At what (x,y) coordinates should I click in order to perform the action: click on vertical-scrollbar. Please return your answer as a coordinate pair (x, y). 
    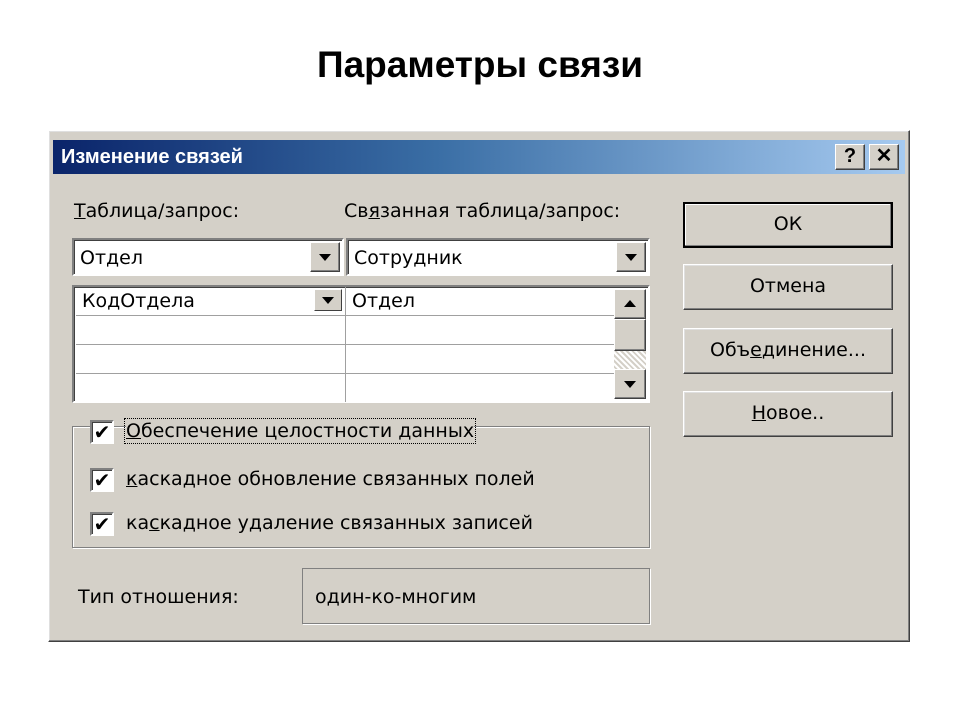
    Looking at the image, I should click on (630, 344).